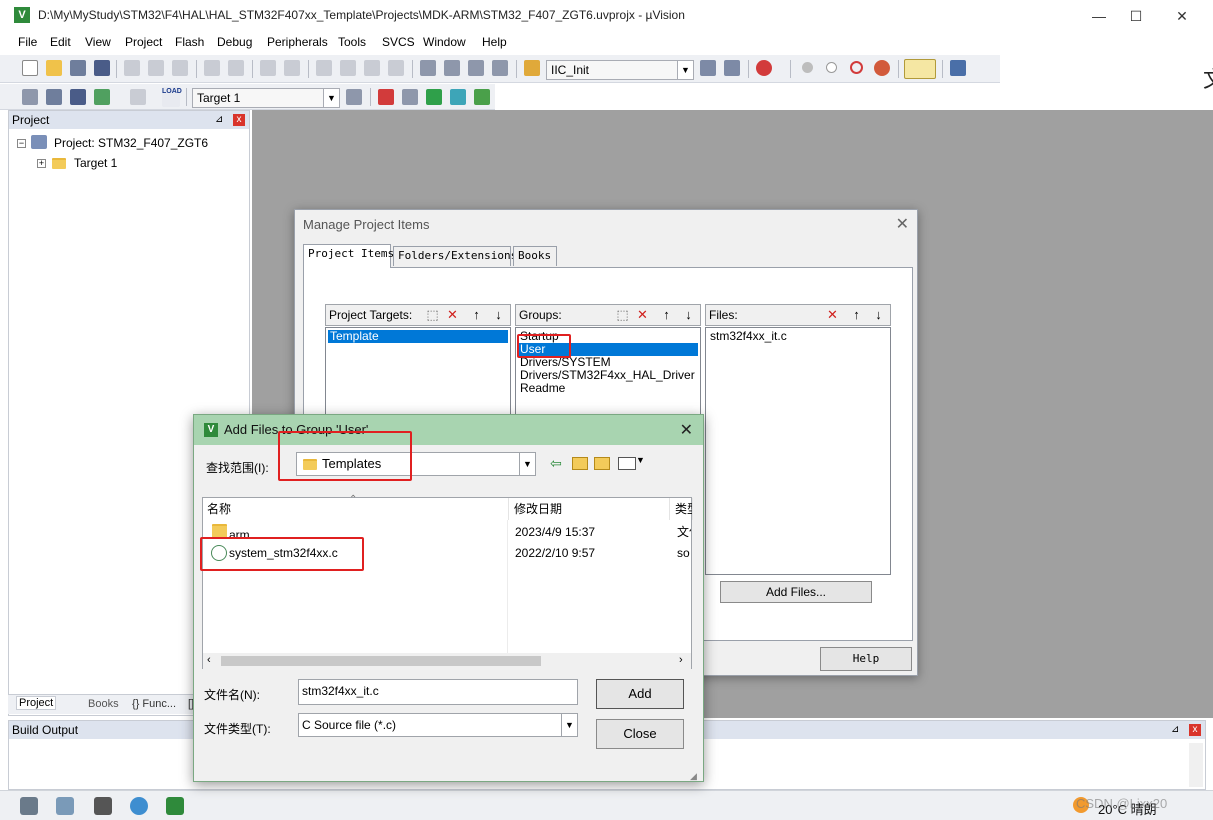 The height and width of the screenshot is (820, 1213). I want to click on horizontal-scrollbar: ‹ ›, so click(447, 661).